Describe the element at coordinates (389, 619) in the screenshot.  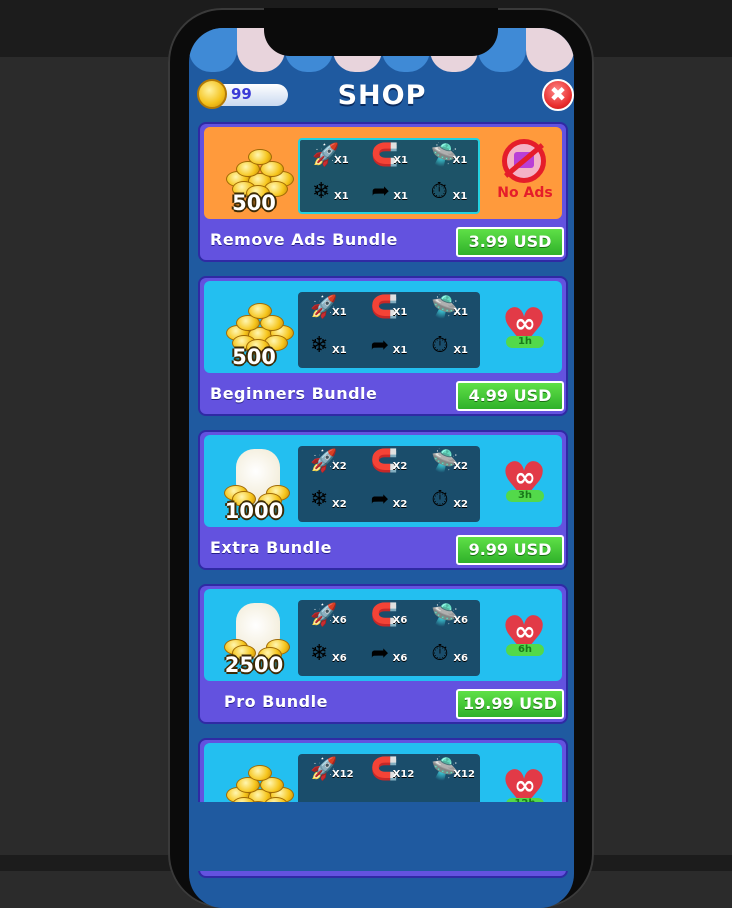
I see `powerup-item: 🧲 X6` at that location.